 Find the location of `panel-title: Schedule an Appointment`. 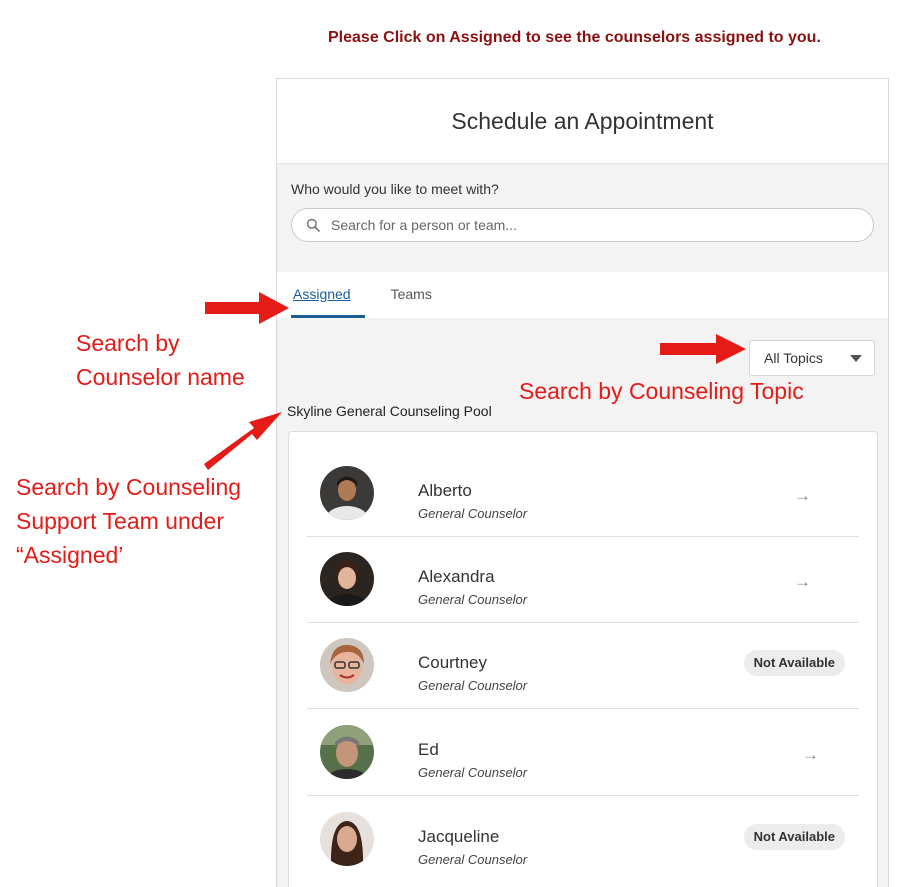

panel-title: Schedule an Appointment is located at coordinates (582, 121).